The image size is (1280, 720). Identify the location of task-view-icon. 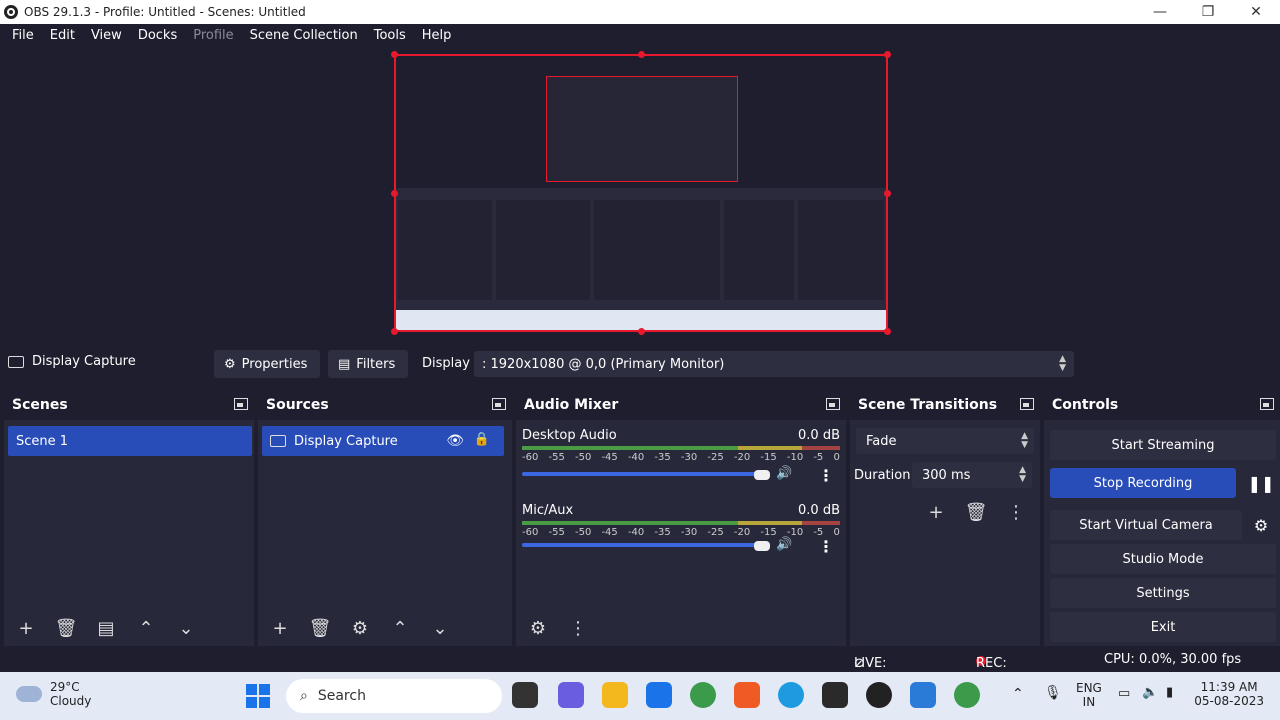
(525, 695).